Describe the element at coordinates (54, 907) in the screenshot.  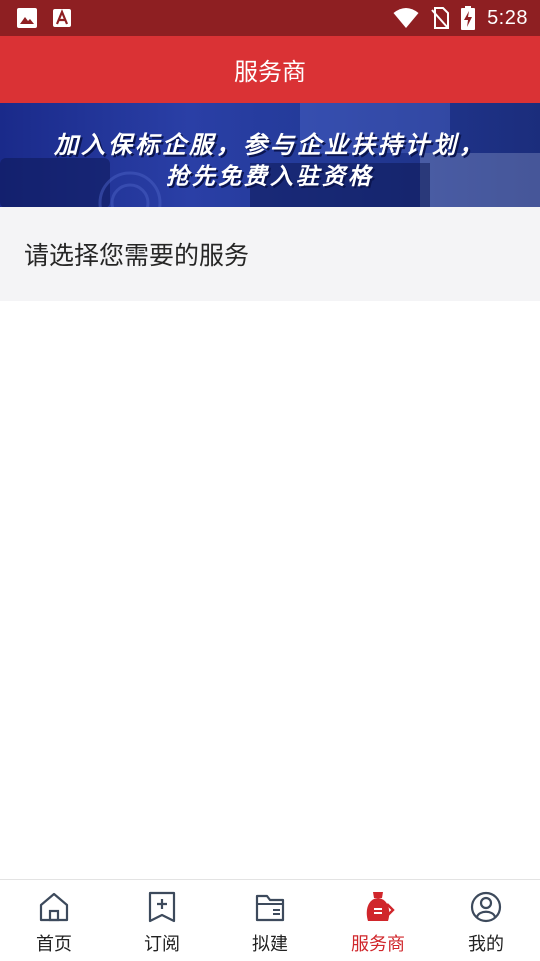
I see `home-icon` at that location.